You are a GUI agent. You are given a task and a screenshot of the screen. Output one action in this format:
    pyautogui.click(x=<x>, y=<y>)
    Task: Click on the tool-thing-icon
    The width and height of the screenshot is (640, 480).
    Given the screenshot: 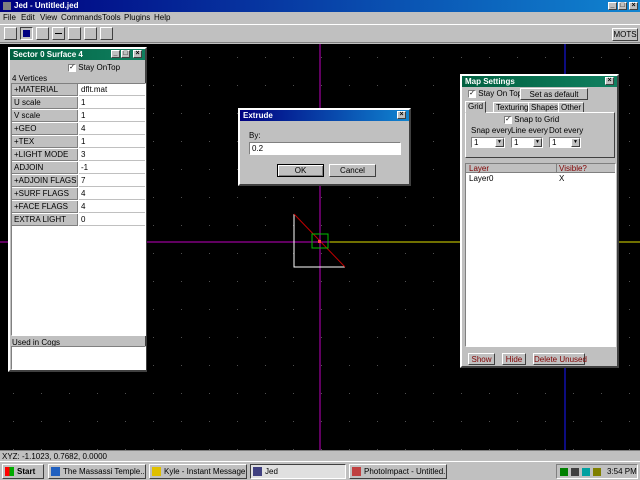 What is the action you would take?
    pyautogui.click(x=90, y=33)
    